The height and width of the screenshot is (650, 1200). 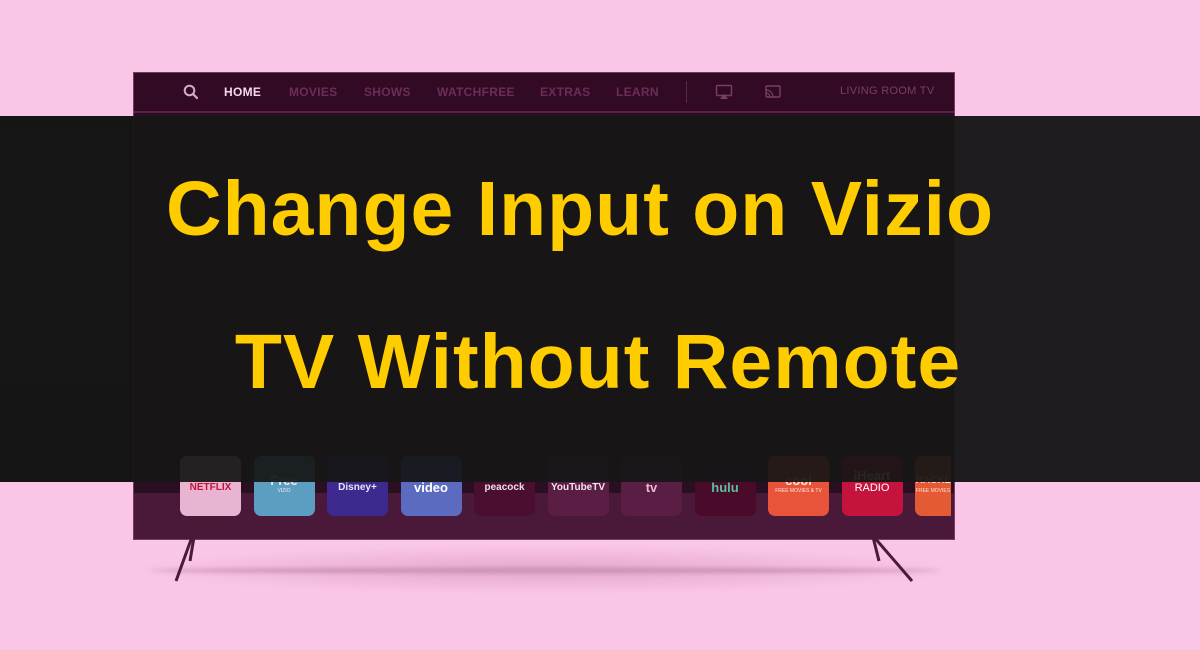 What do you see at coordinates (185, 559) in the screenshot?
I see `tv-stand-left` at bounding box center [185, 559].